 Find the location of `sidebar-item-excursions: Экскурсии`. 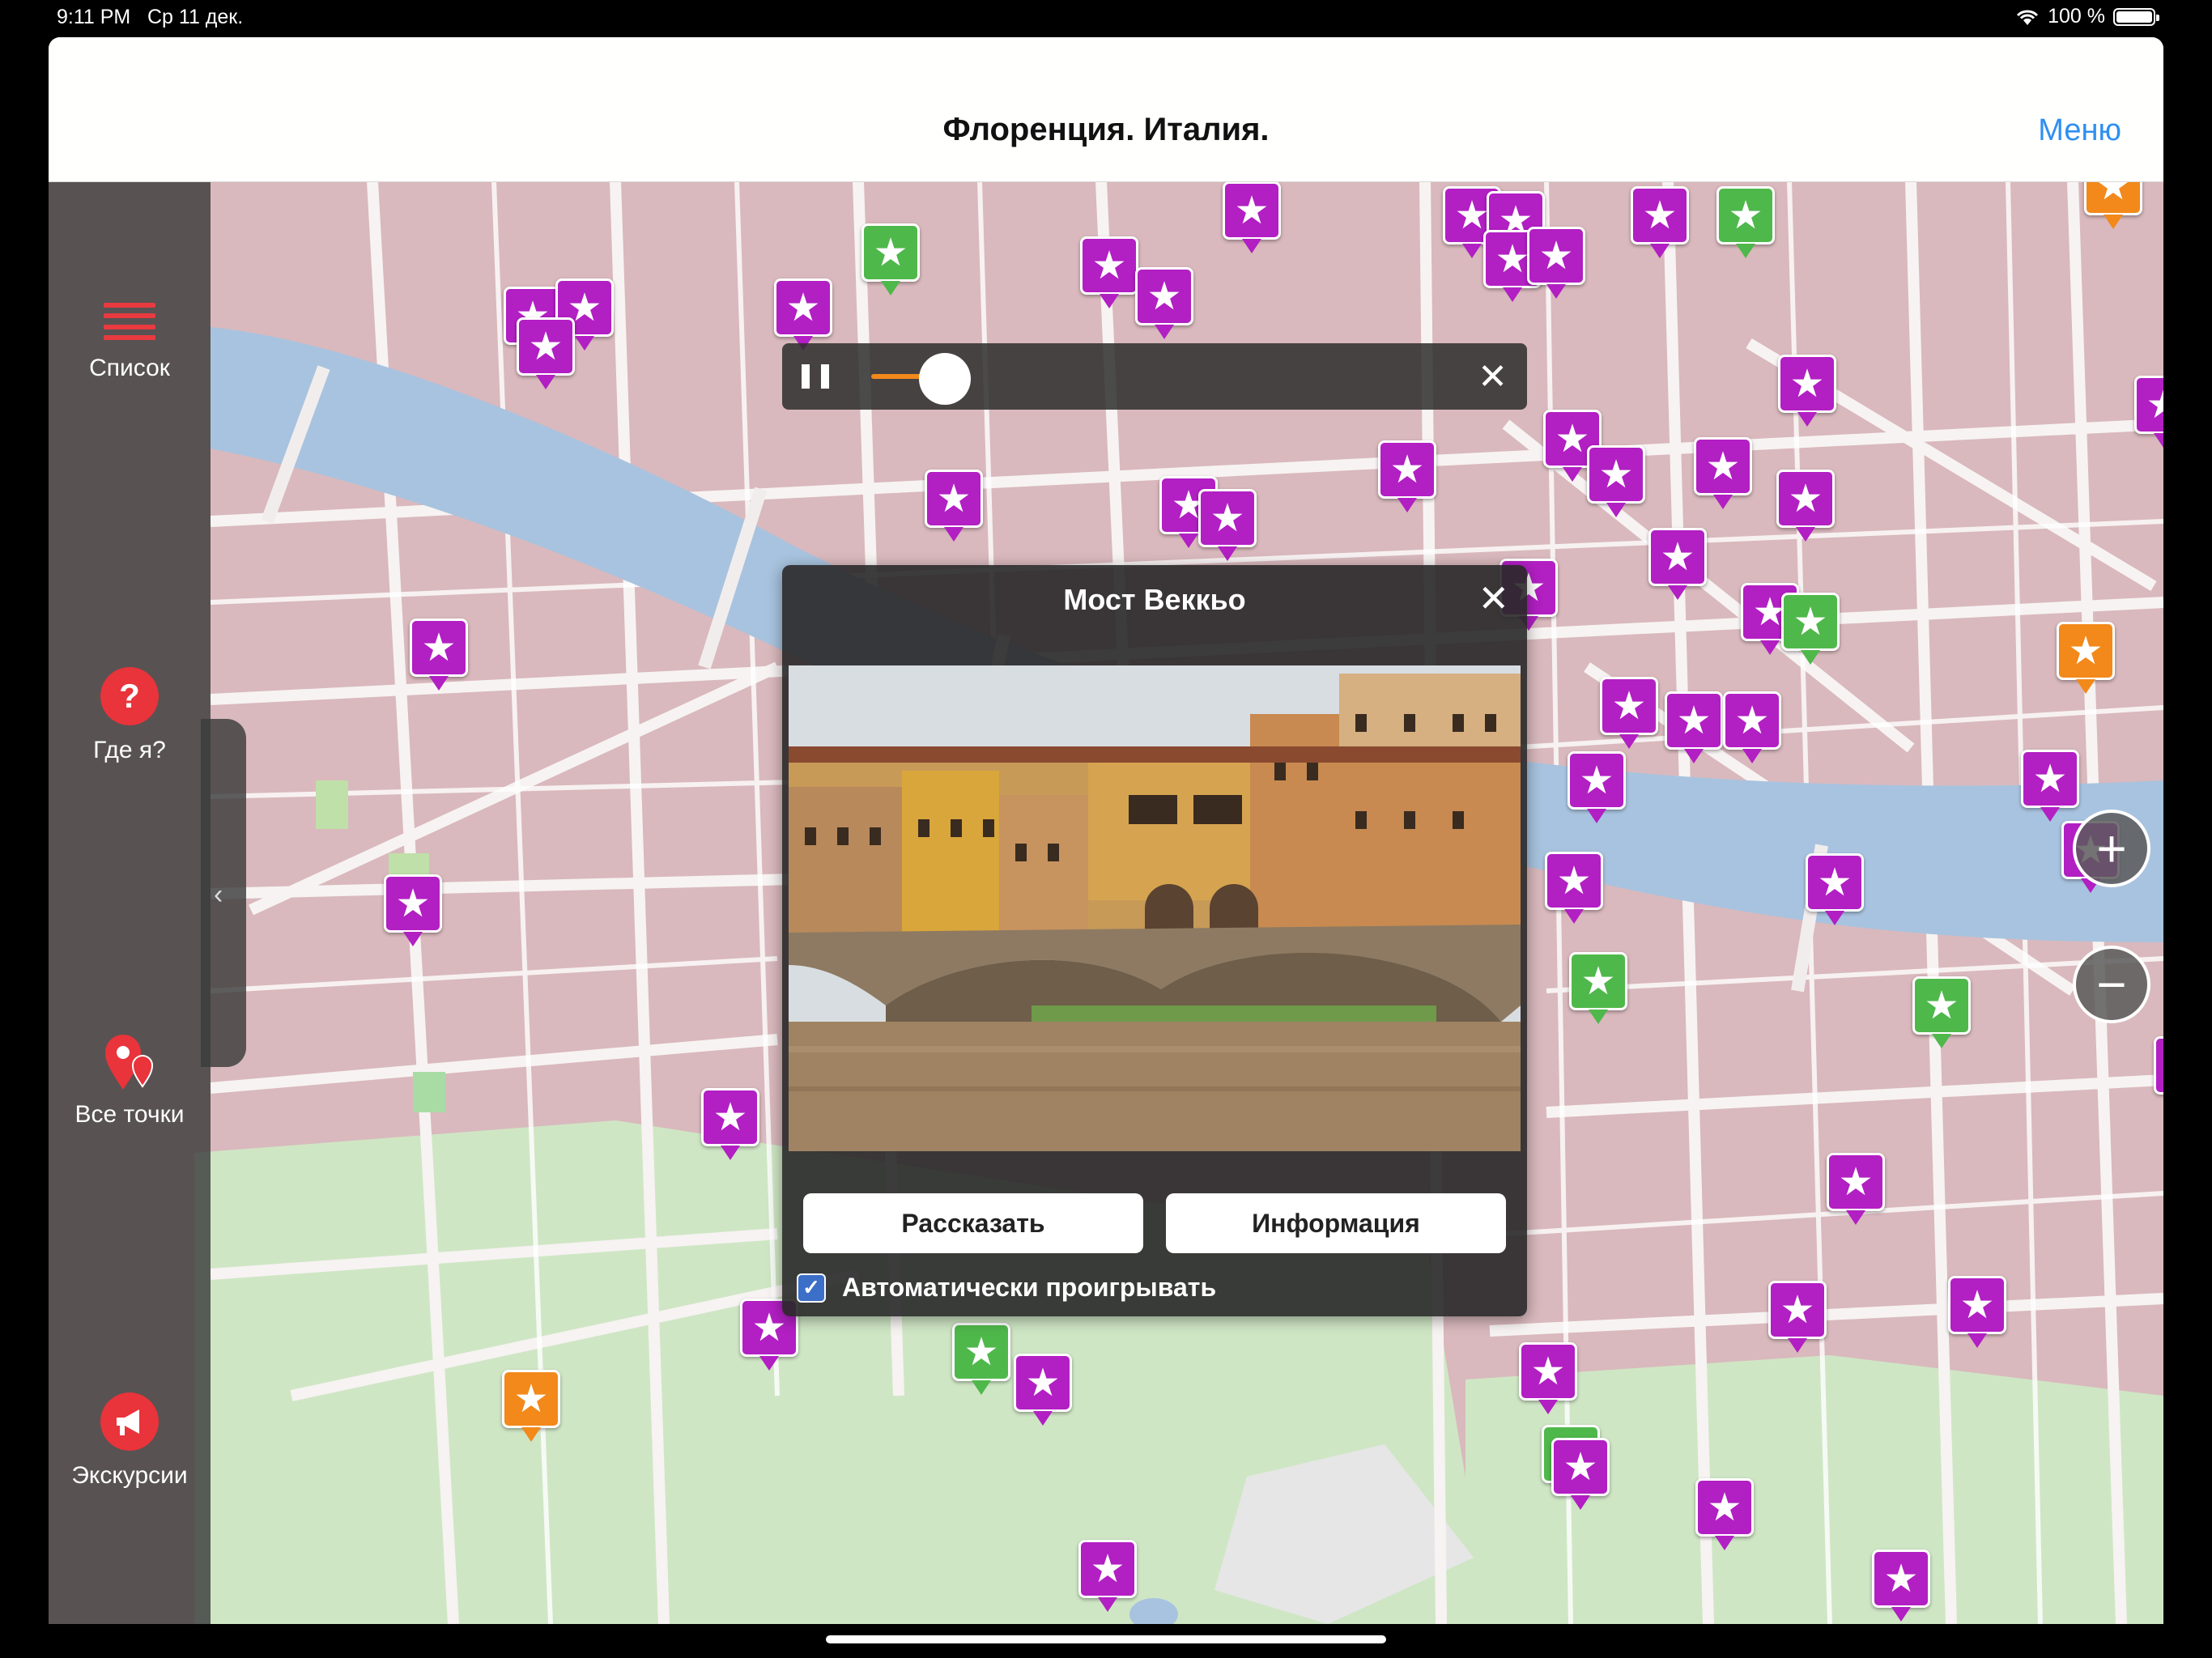

sidebar-item-excursions: Экскурсии is located at coordinates (130, 1441).